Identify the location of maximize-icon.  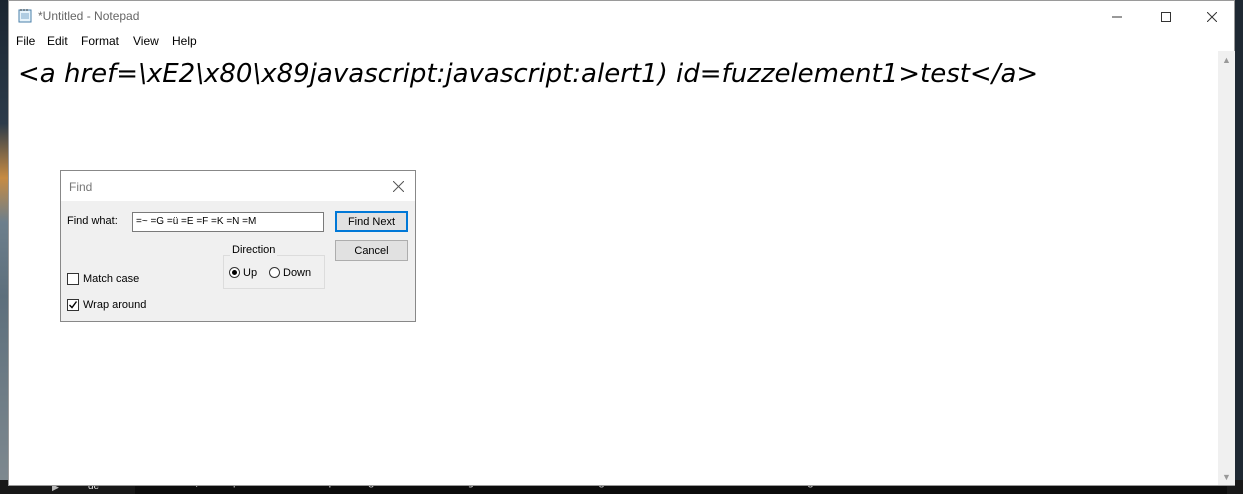
(1166, 16).